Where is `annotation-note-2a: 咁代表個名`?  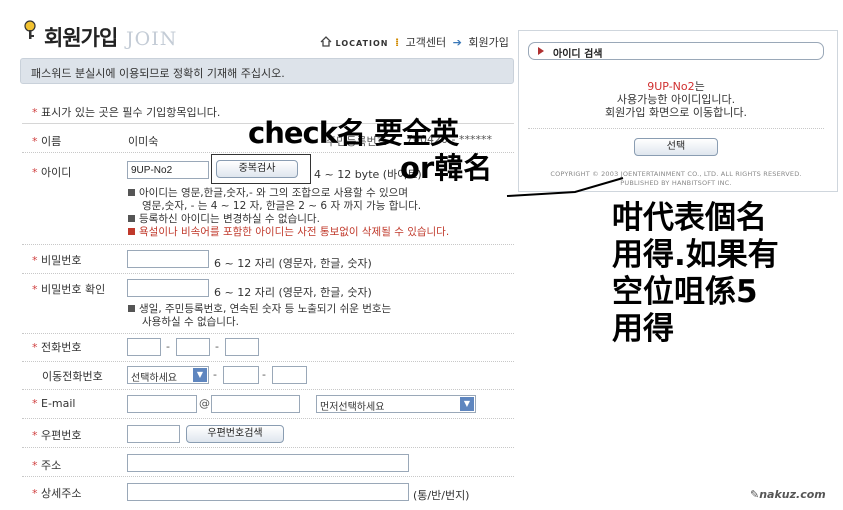 annotation-note-2a: 咁代表個名 is located at coordinates (689, 218).